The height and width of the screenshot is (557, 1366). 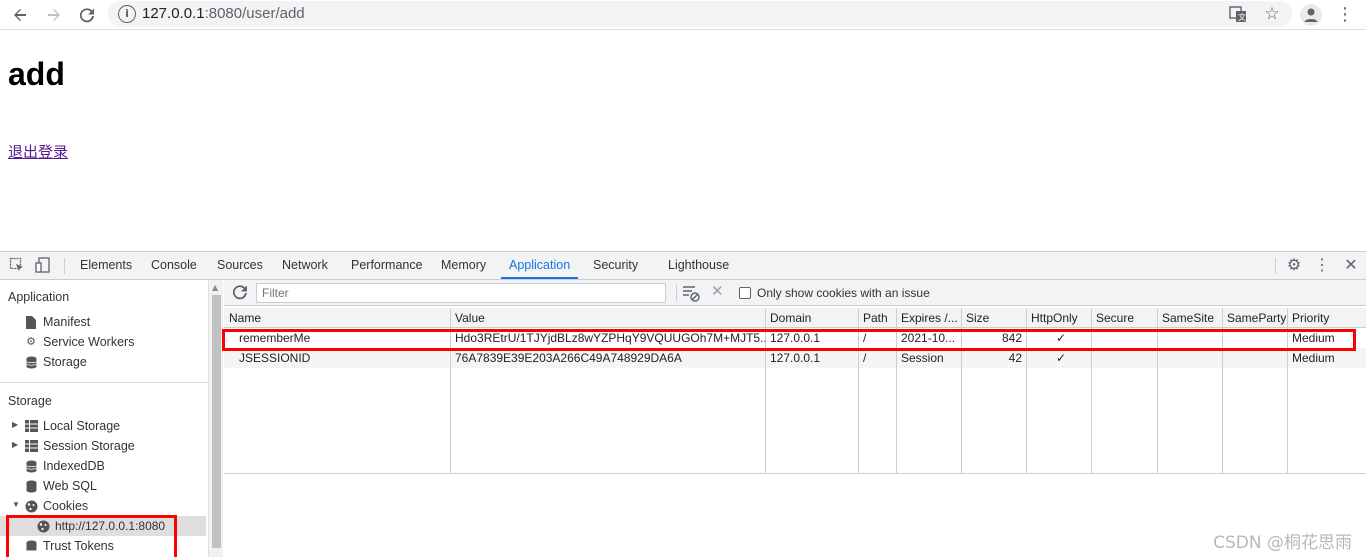 What do you see at coordinates (74, 466) in the screenshot?
I see `sidebar-item-label: IndexedDB` at bounding box center [74, 466].